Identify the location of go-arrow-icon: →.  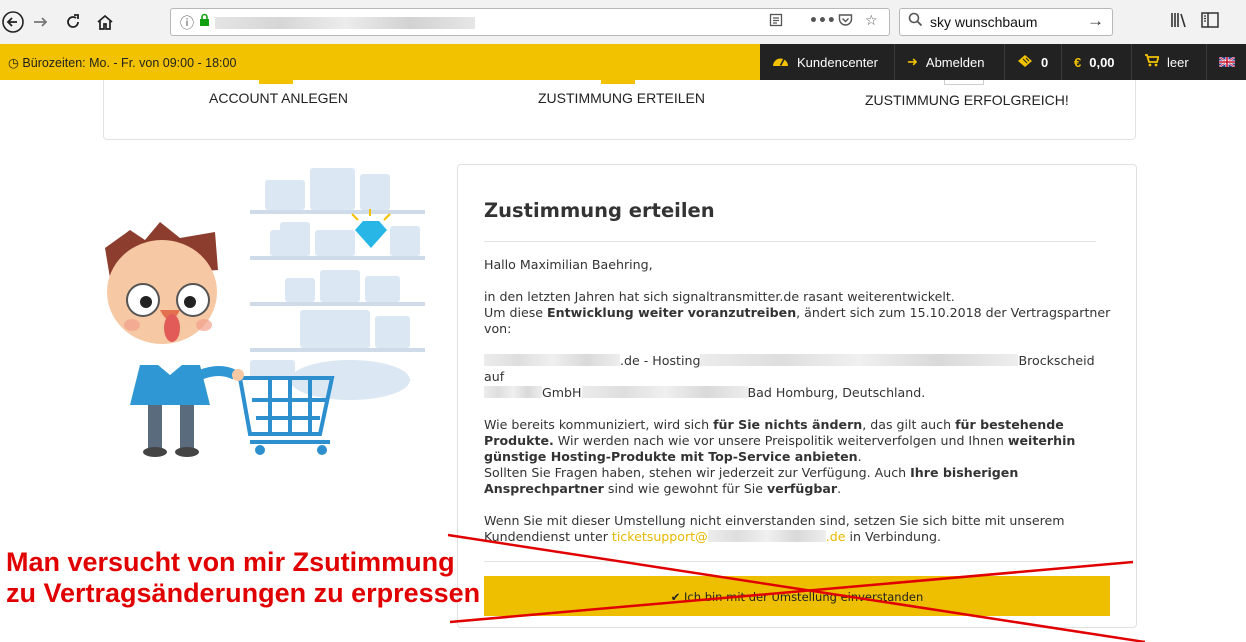
(1095, 21).